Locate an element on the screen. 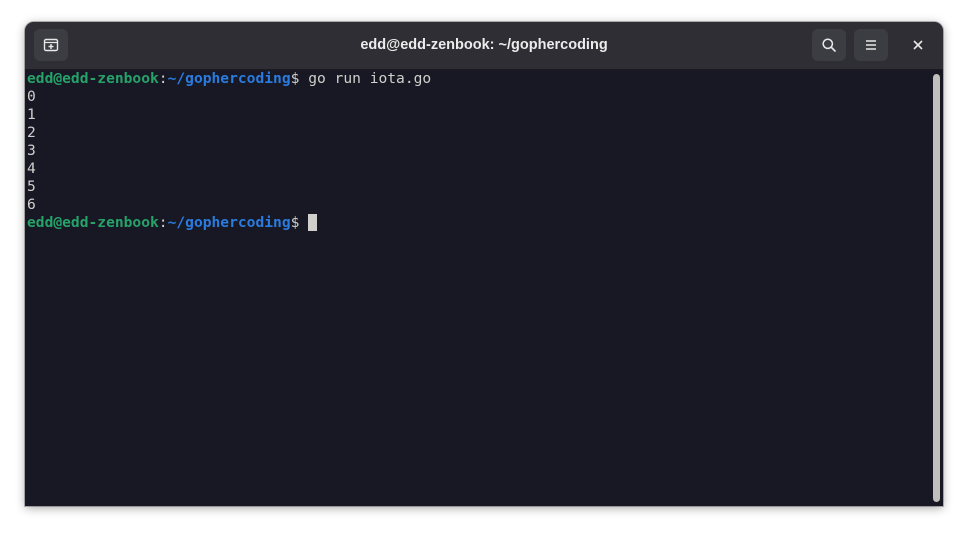 The image size is (968, 533). header-bar: edd@edd-zenbook: ~/gophercoding is located at coordinates (484, 46).